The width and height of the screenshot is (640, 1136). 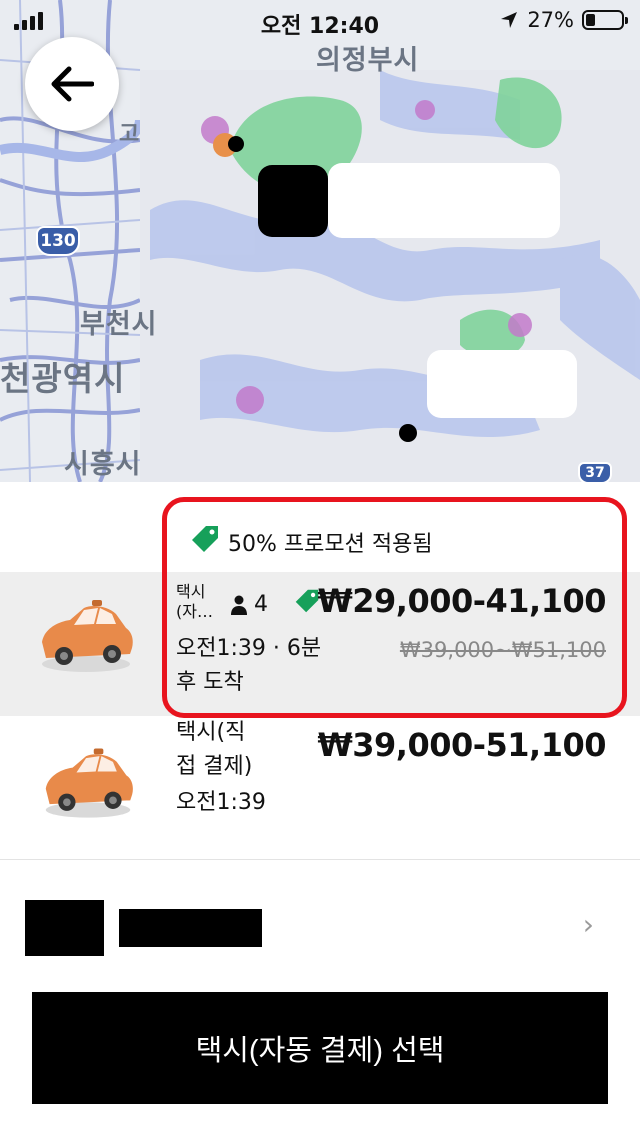 I want to click on battery-icon, so click(x=605, y=20).